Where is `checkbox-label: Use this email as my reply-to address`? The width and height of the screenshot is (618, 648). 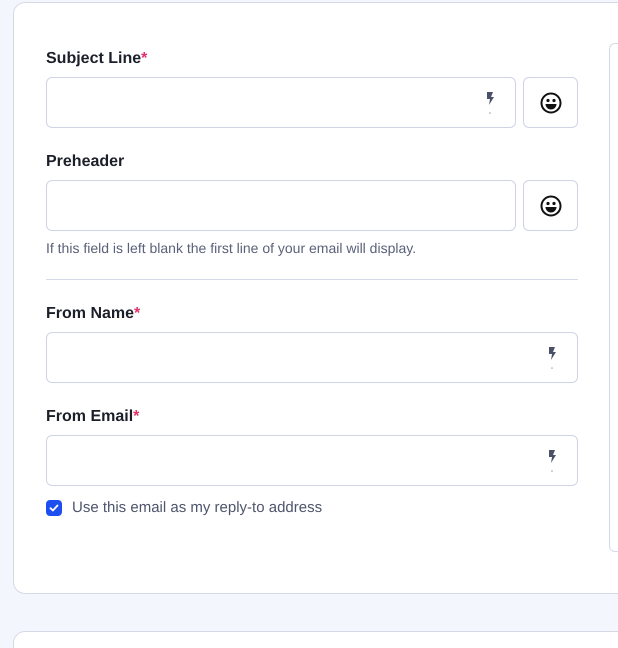 checkbox-label: Use this email as my reply-to address is located at coordinates (197, 508).